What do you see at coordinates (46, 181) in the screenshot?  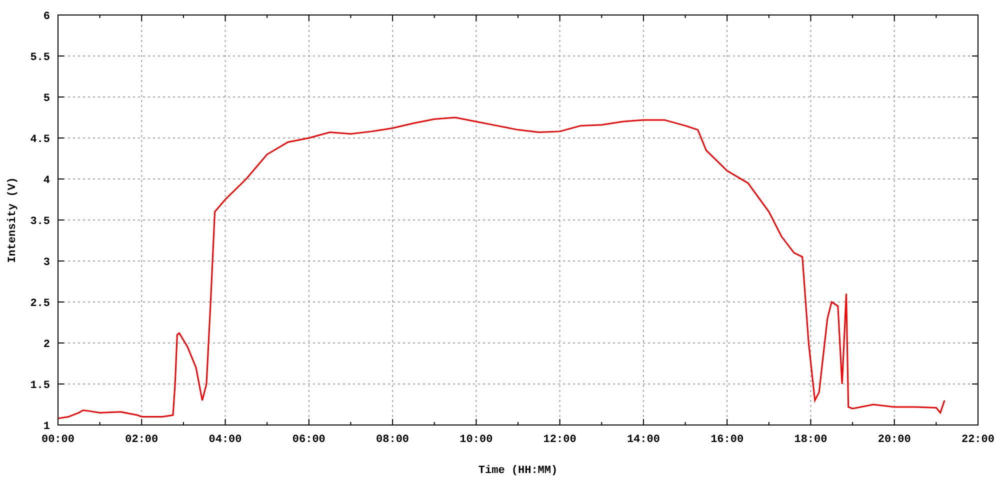 I see `y-tick-label: 4` at bounding box center [46, 181].